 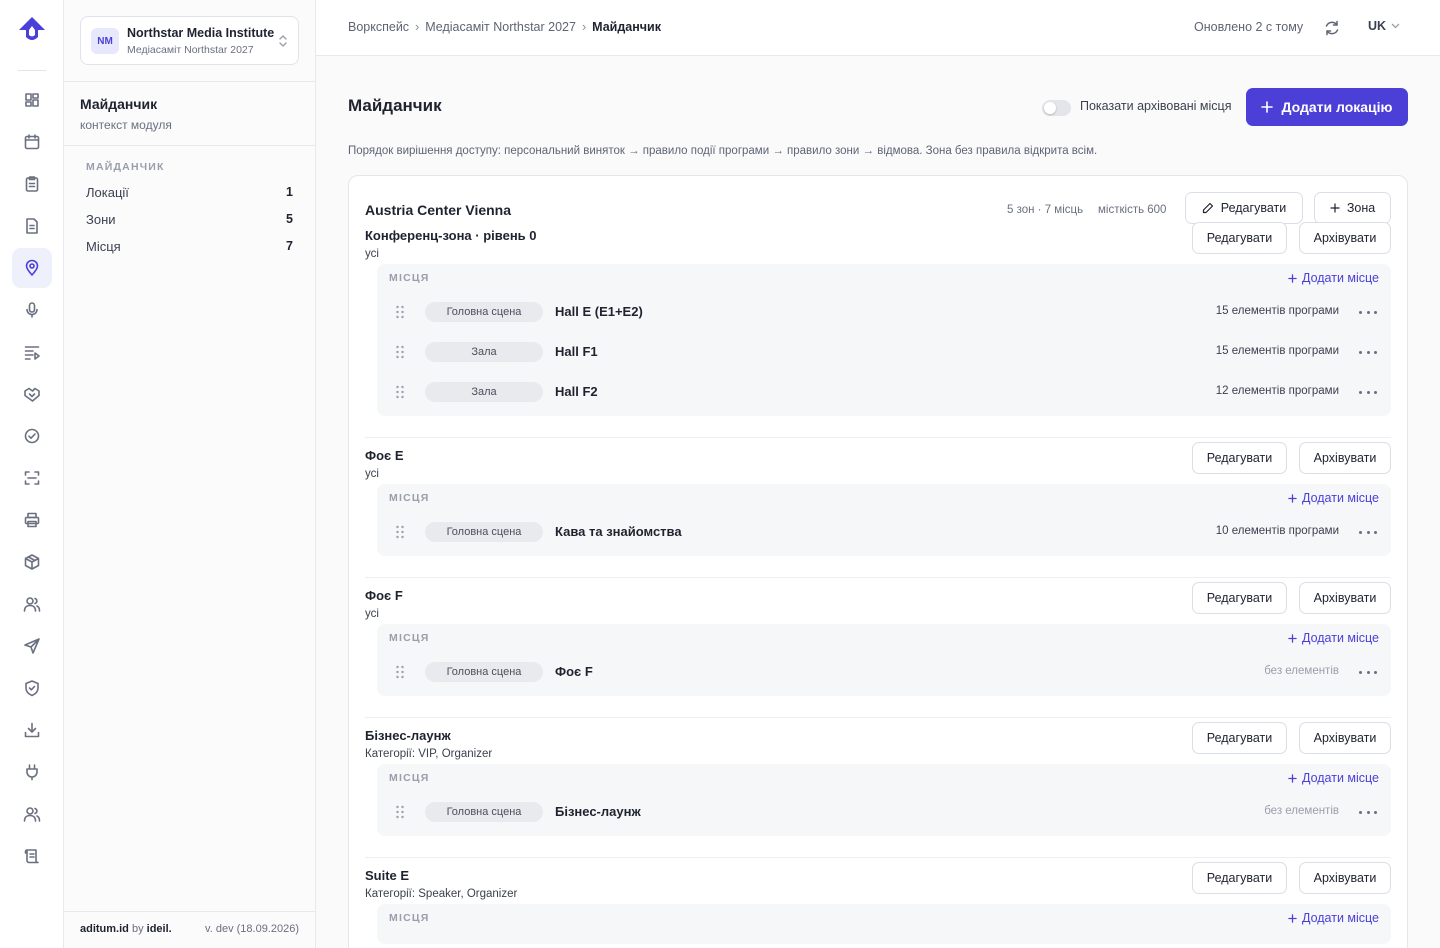 I want to click on nav-item-count: 1, so click(x=289, y=192).